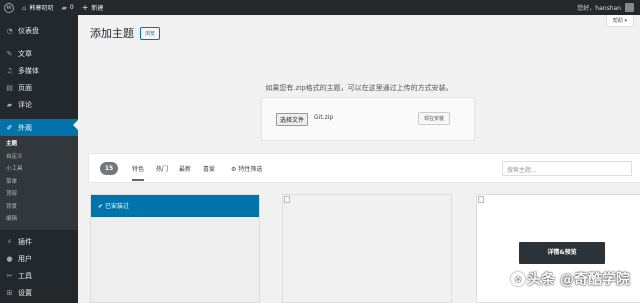  I want to click on user-icon: ●, so click(9, 259).